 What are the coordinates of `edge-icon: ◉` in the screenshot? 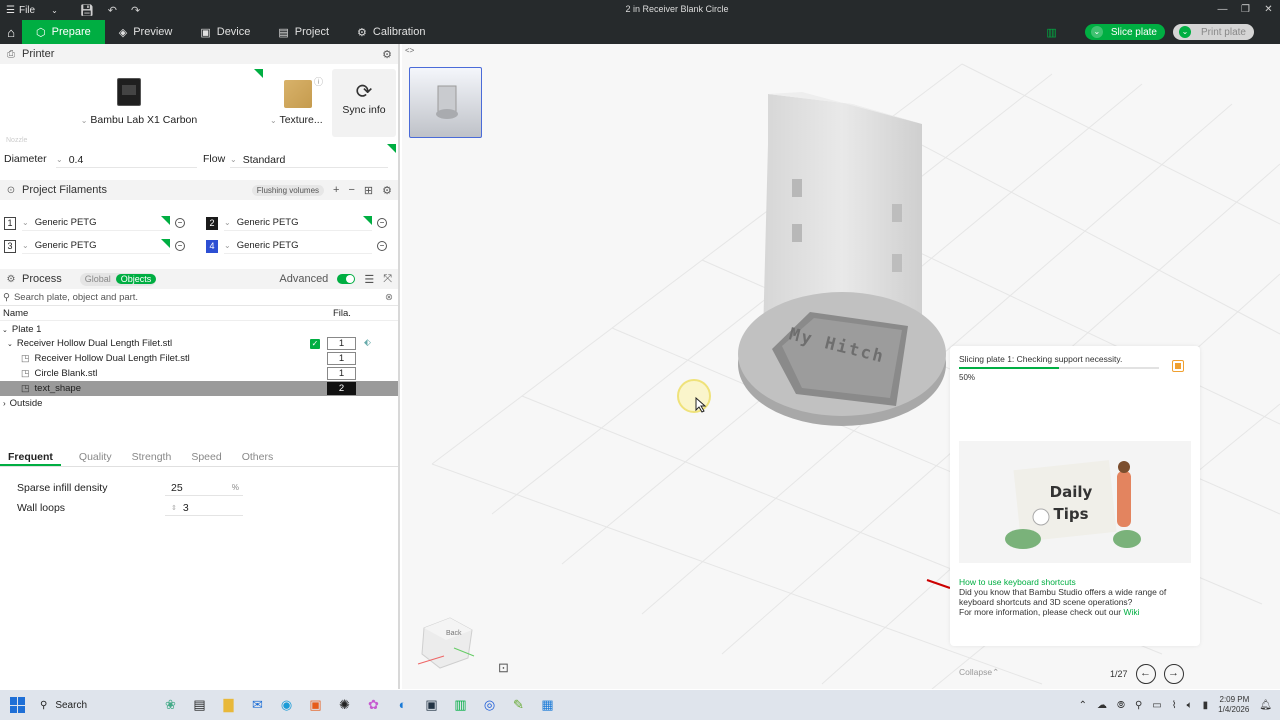 It's located at (286, 705).